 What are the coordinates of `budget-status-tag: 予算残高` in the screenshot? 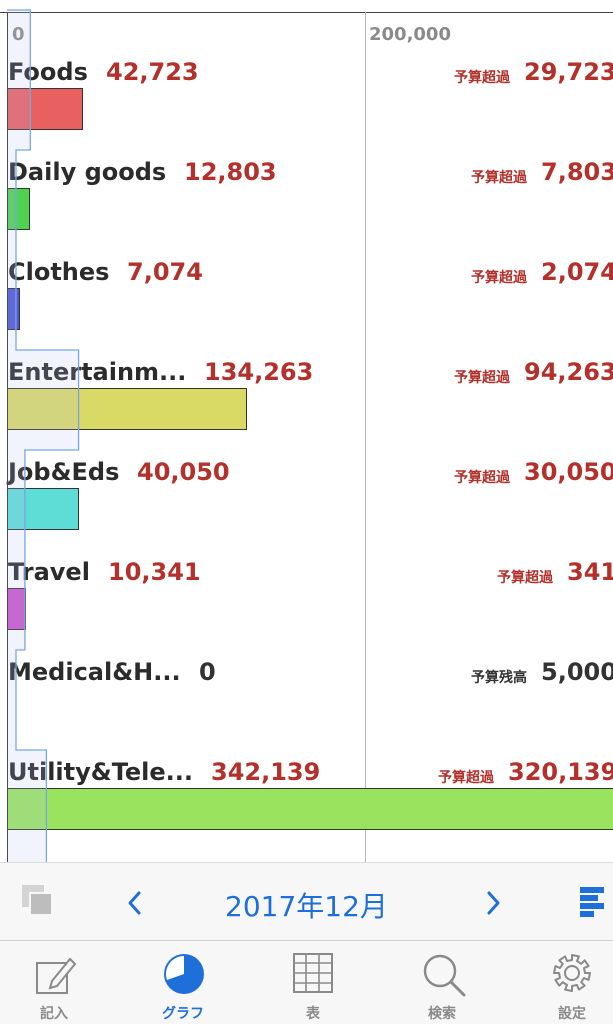 It's located at (499, 678).